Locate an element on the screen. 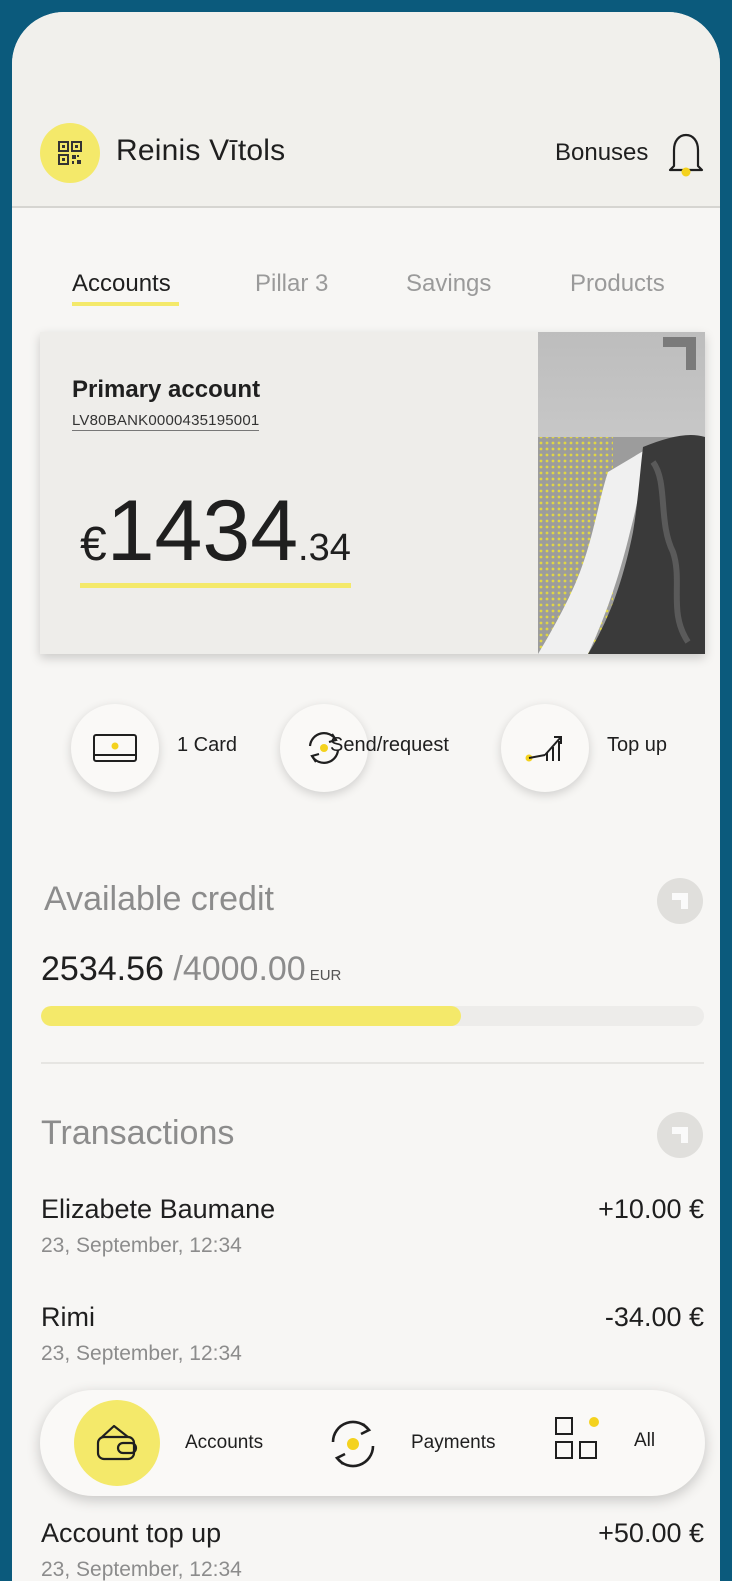  credit-limit: 4000.00 is located at coordinates (244, 969).